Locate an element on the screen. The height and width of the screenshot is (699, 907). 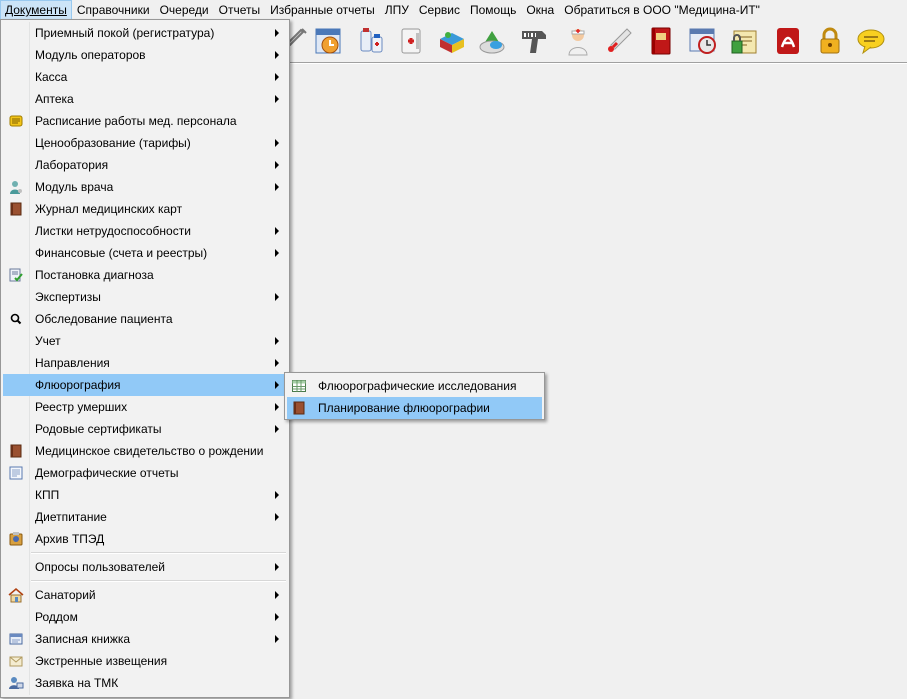
menu-item-medical-birth-certificate: Медицинское свидетельство о рождении is located at coordinates (145, 451).